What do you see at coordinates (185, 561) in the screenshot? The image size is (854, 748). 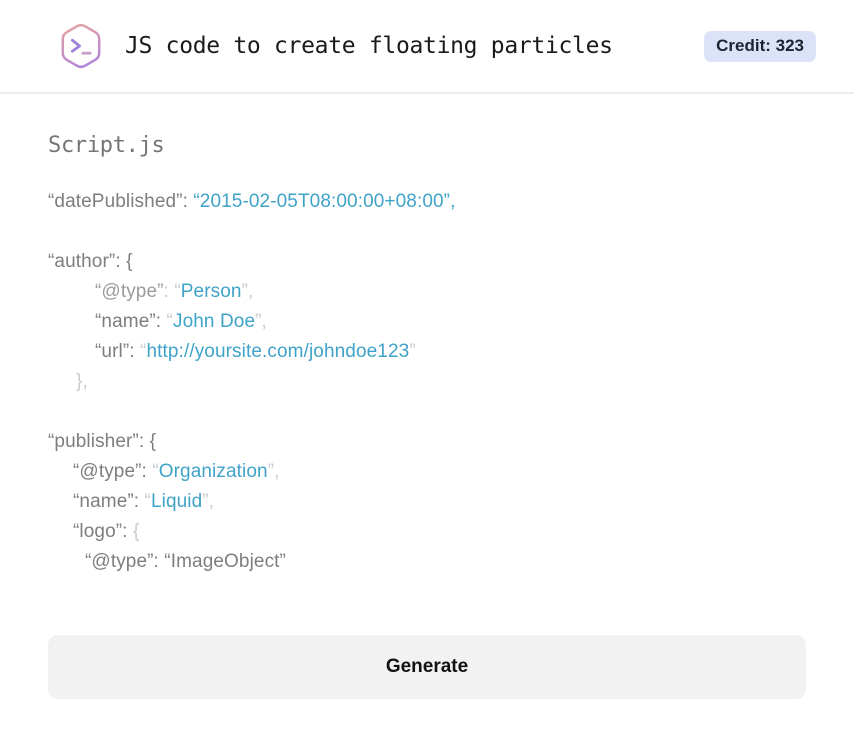 I see `code-line: “@type”: “ImageObject”` at bounding box center [185, 561].